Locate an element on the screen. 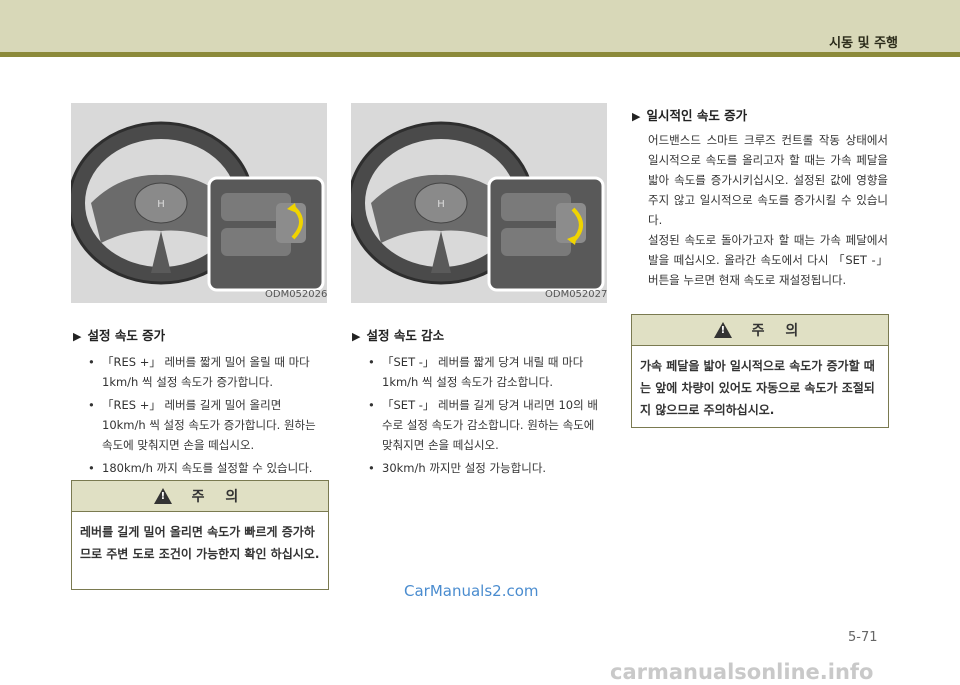 The width and height of the screenshot is (960, 685). list-item: 180km/h 까지 속도를 설정할 수 있습니다. is located at coordinates (208, 468).